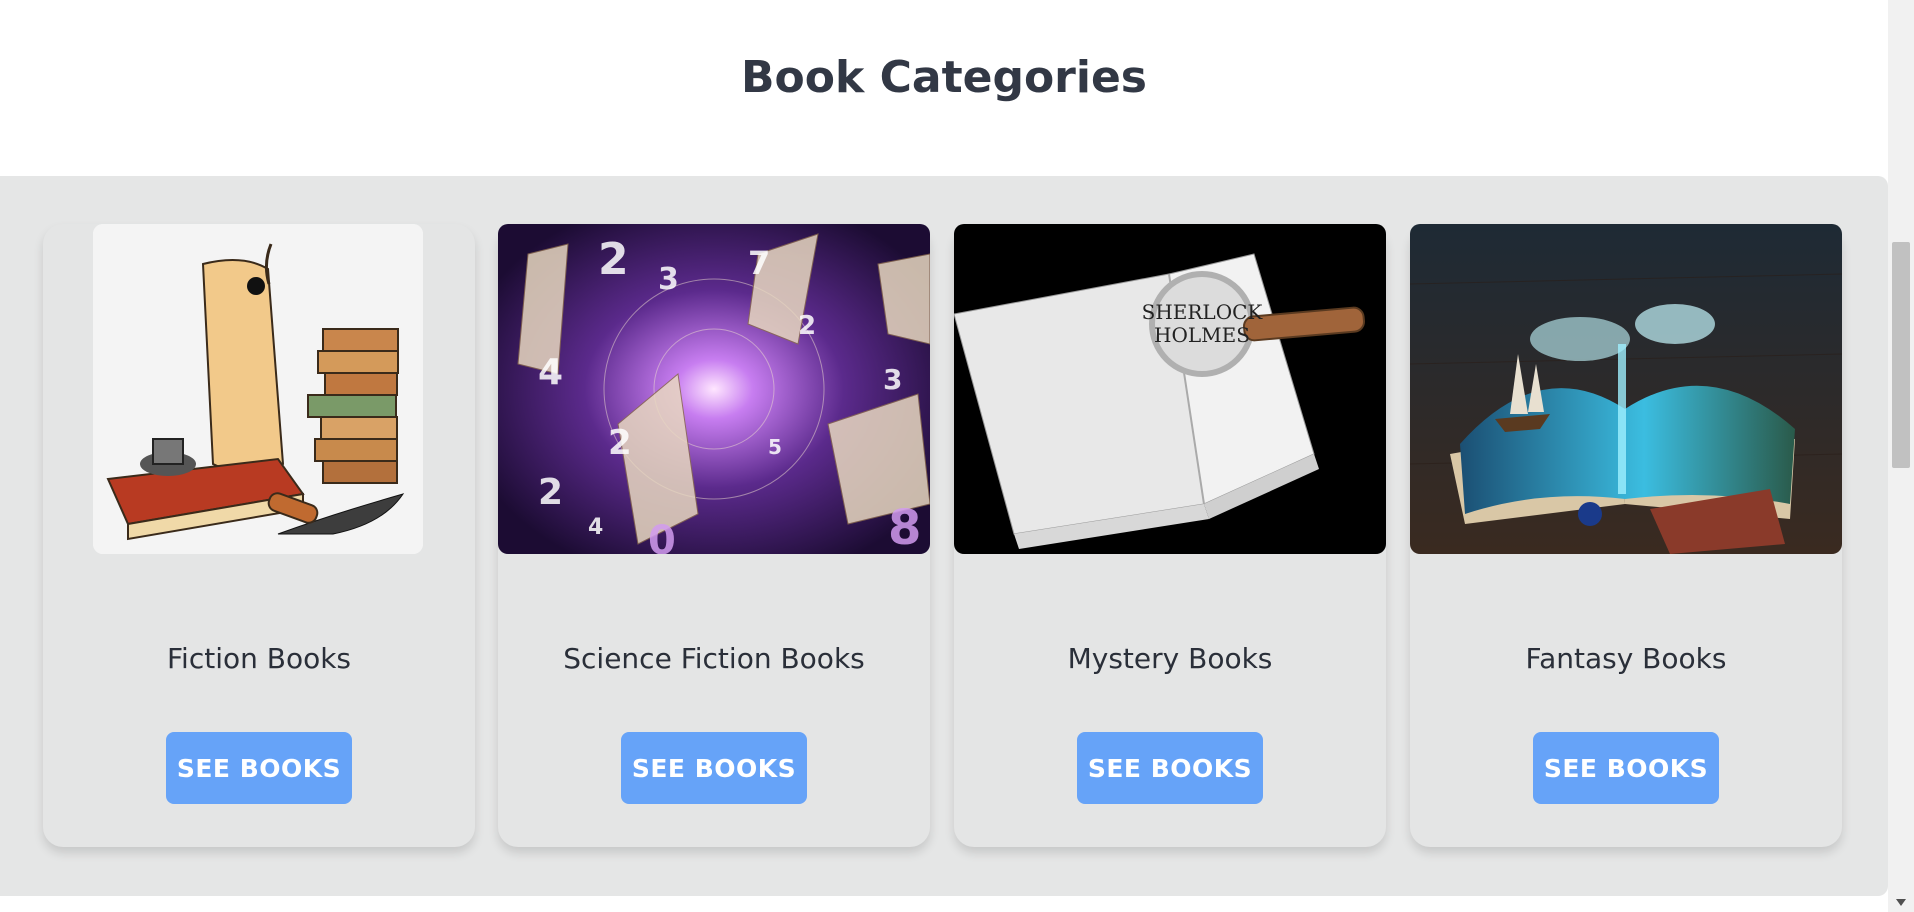 The image size is (1914, 912). I want to click on science-fiction-books-image: 2 3 4 2 2 2 3 8 0 7 4 5, so click(714, 389).